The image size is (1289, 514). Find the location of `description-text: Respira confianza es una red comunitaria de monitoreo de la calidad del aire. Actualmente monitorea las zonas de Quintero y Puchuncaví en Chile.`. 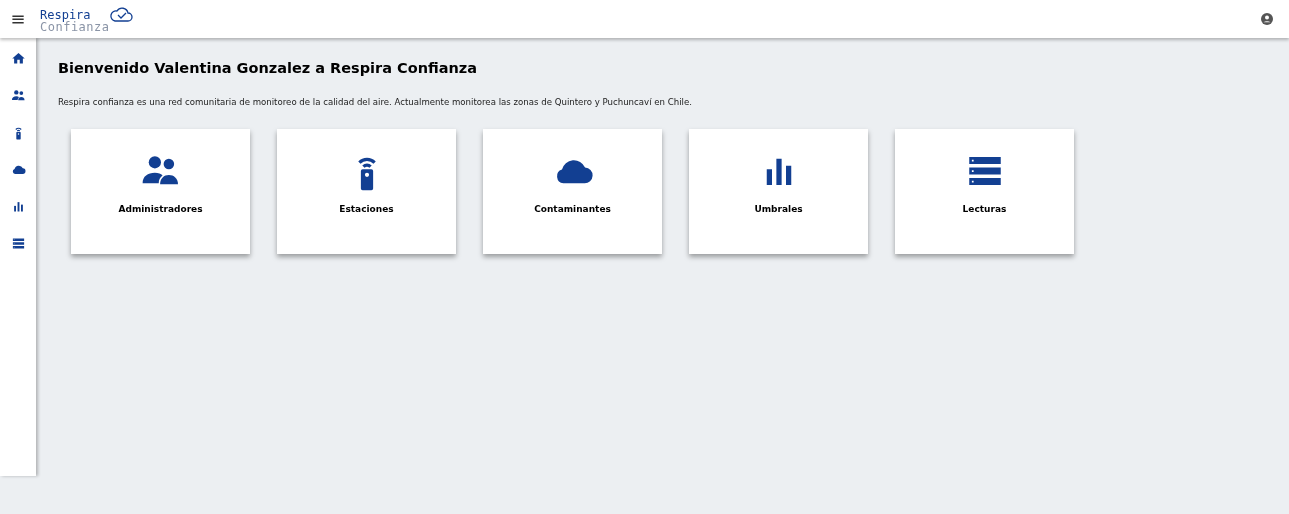

description-text: Respira confianza es una red comunitaria de monitoreo de la calidad del aire. Actualmente monitorea las zonas de Quintero y Puchuncaví en Chile. is located at coordinates (375, 102).